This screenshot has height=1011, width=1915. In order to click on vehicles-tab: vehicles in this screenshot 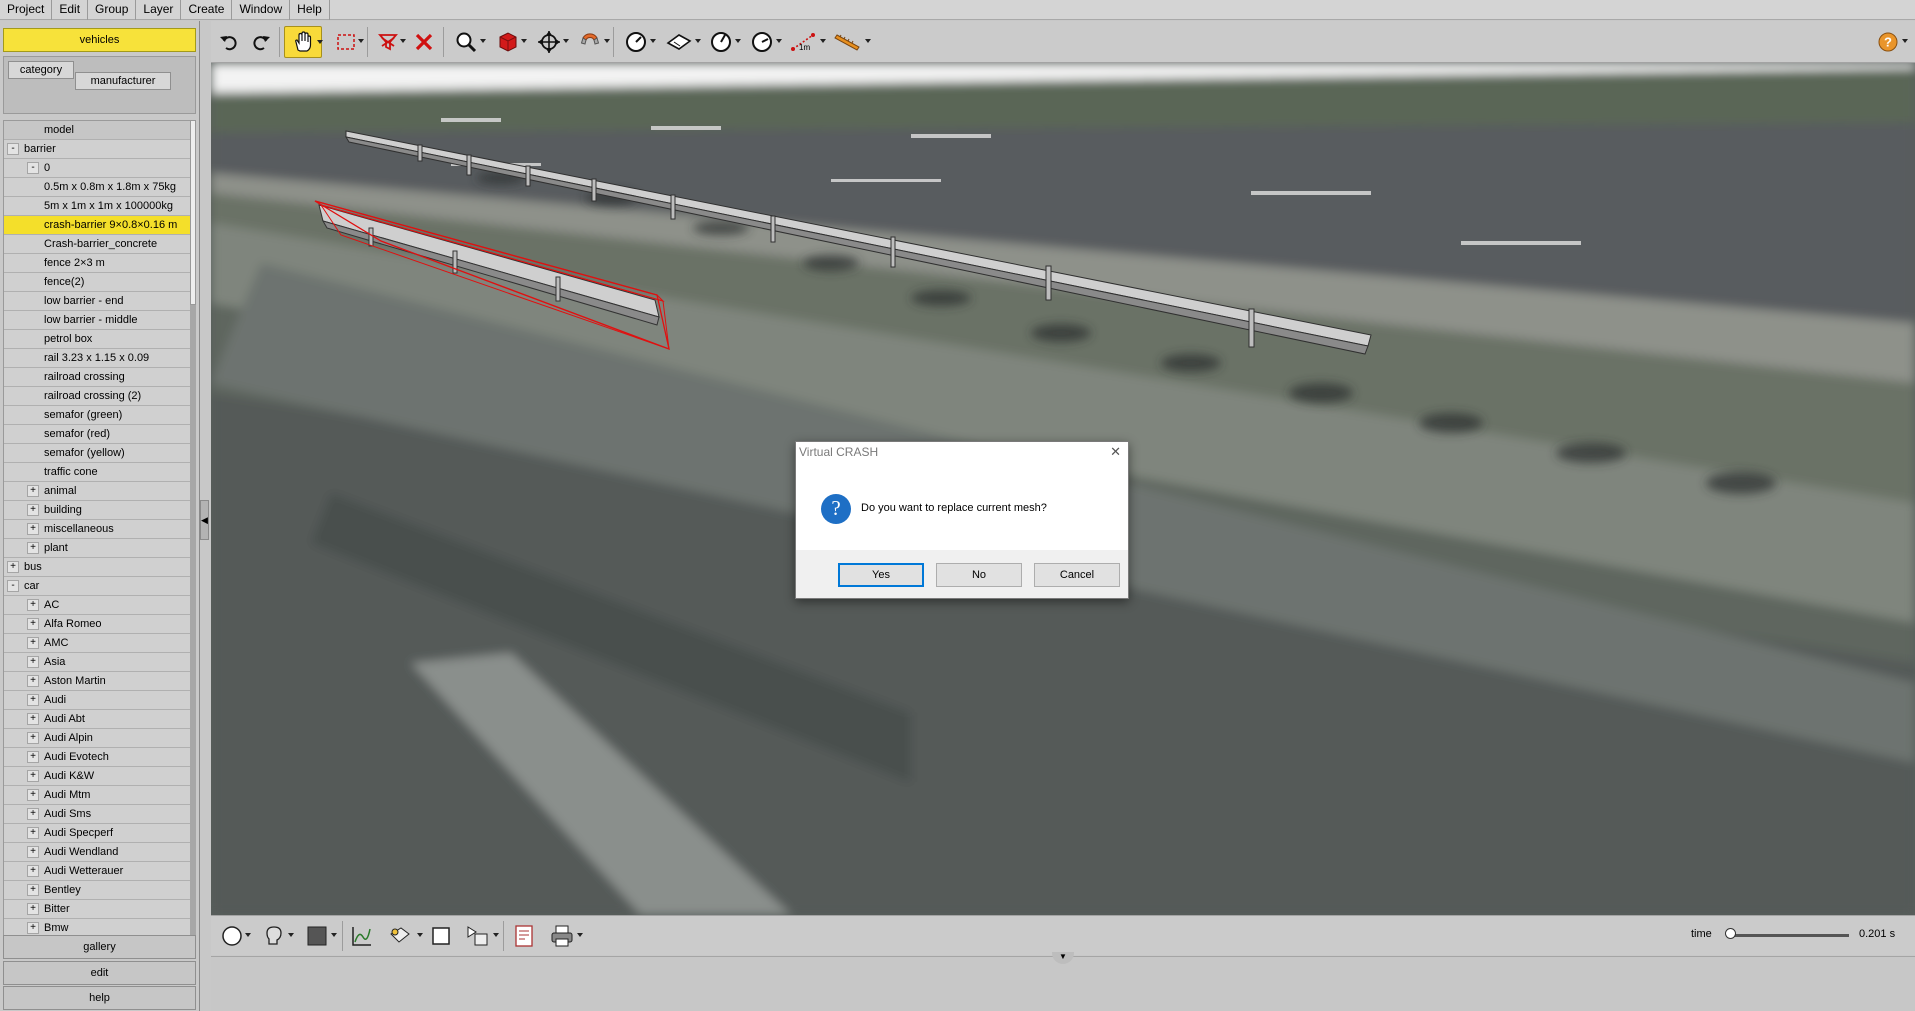, I will do `click(99, 40)`.